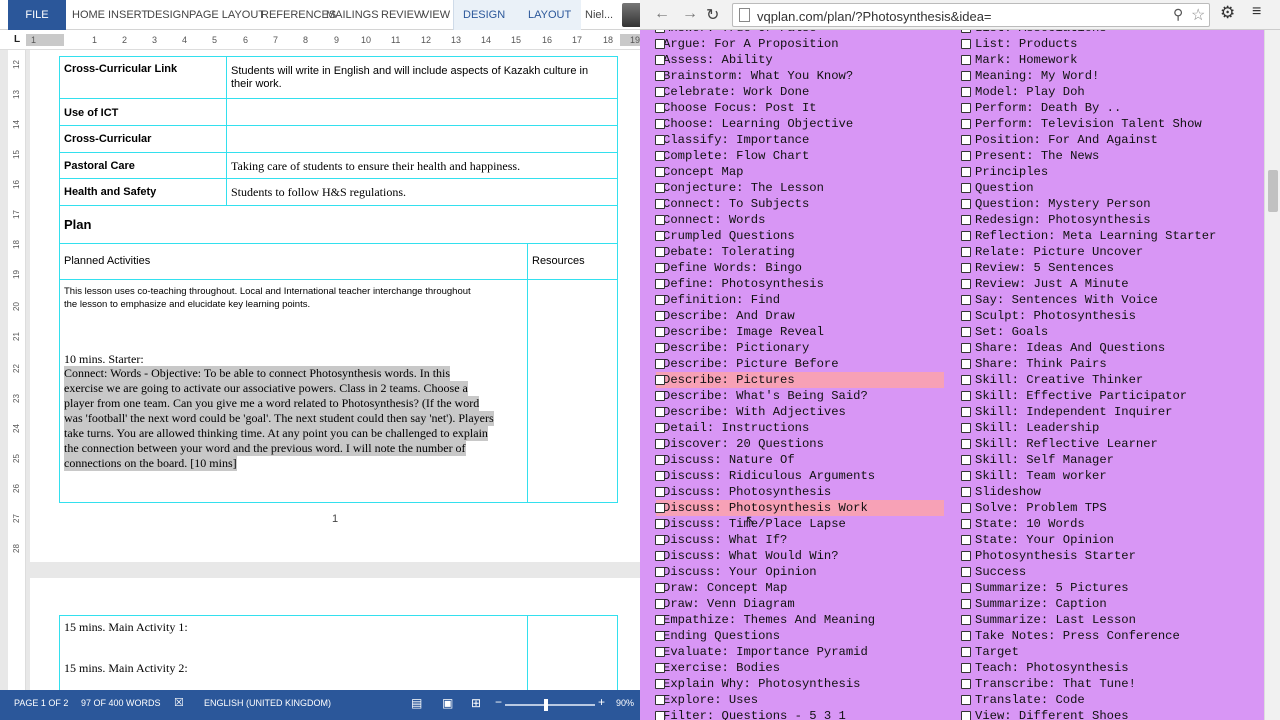  I want to click on idea-item: Summarize: Last Lesson, so click(1110, 620).